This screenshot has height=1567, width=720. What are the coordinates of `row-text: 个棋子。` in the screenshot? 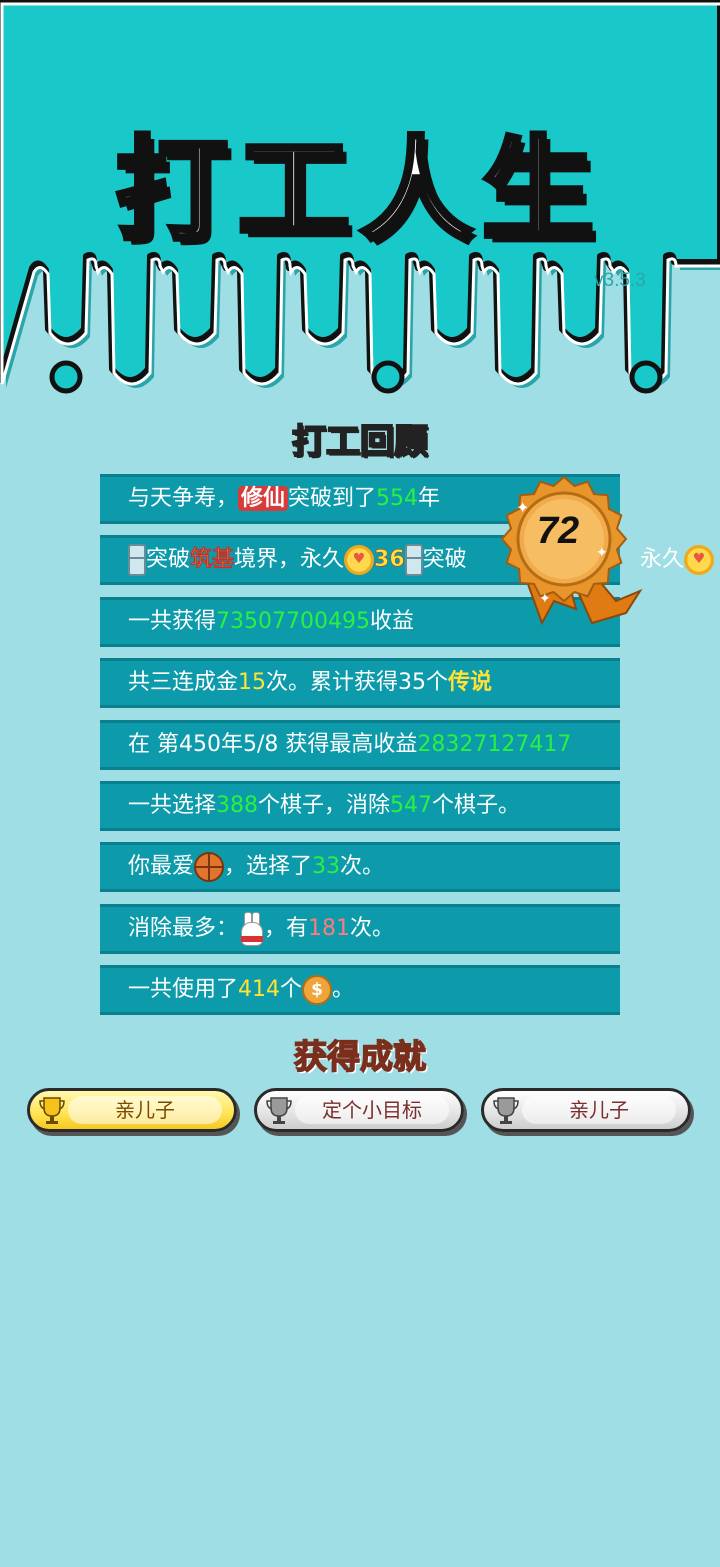 It's located at (476, 805).